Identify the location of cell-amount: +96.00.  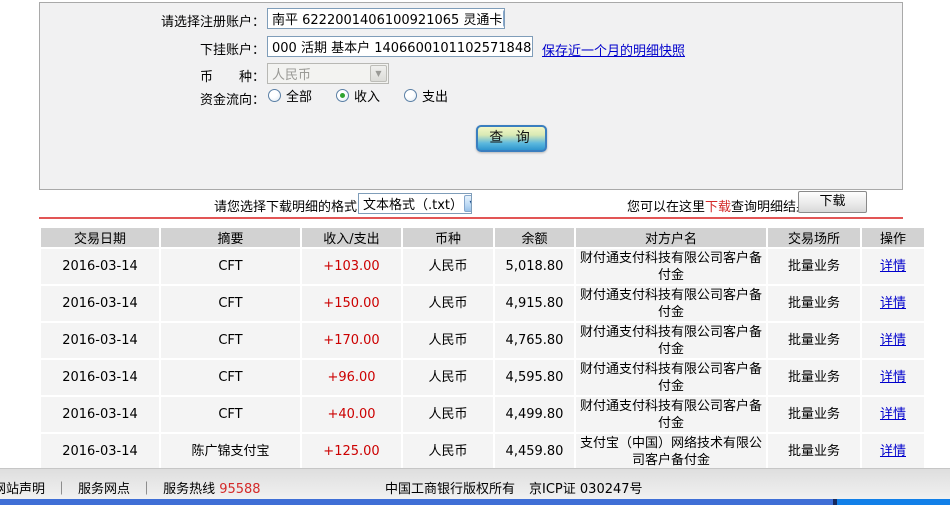
(351, 377).